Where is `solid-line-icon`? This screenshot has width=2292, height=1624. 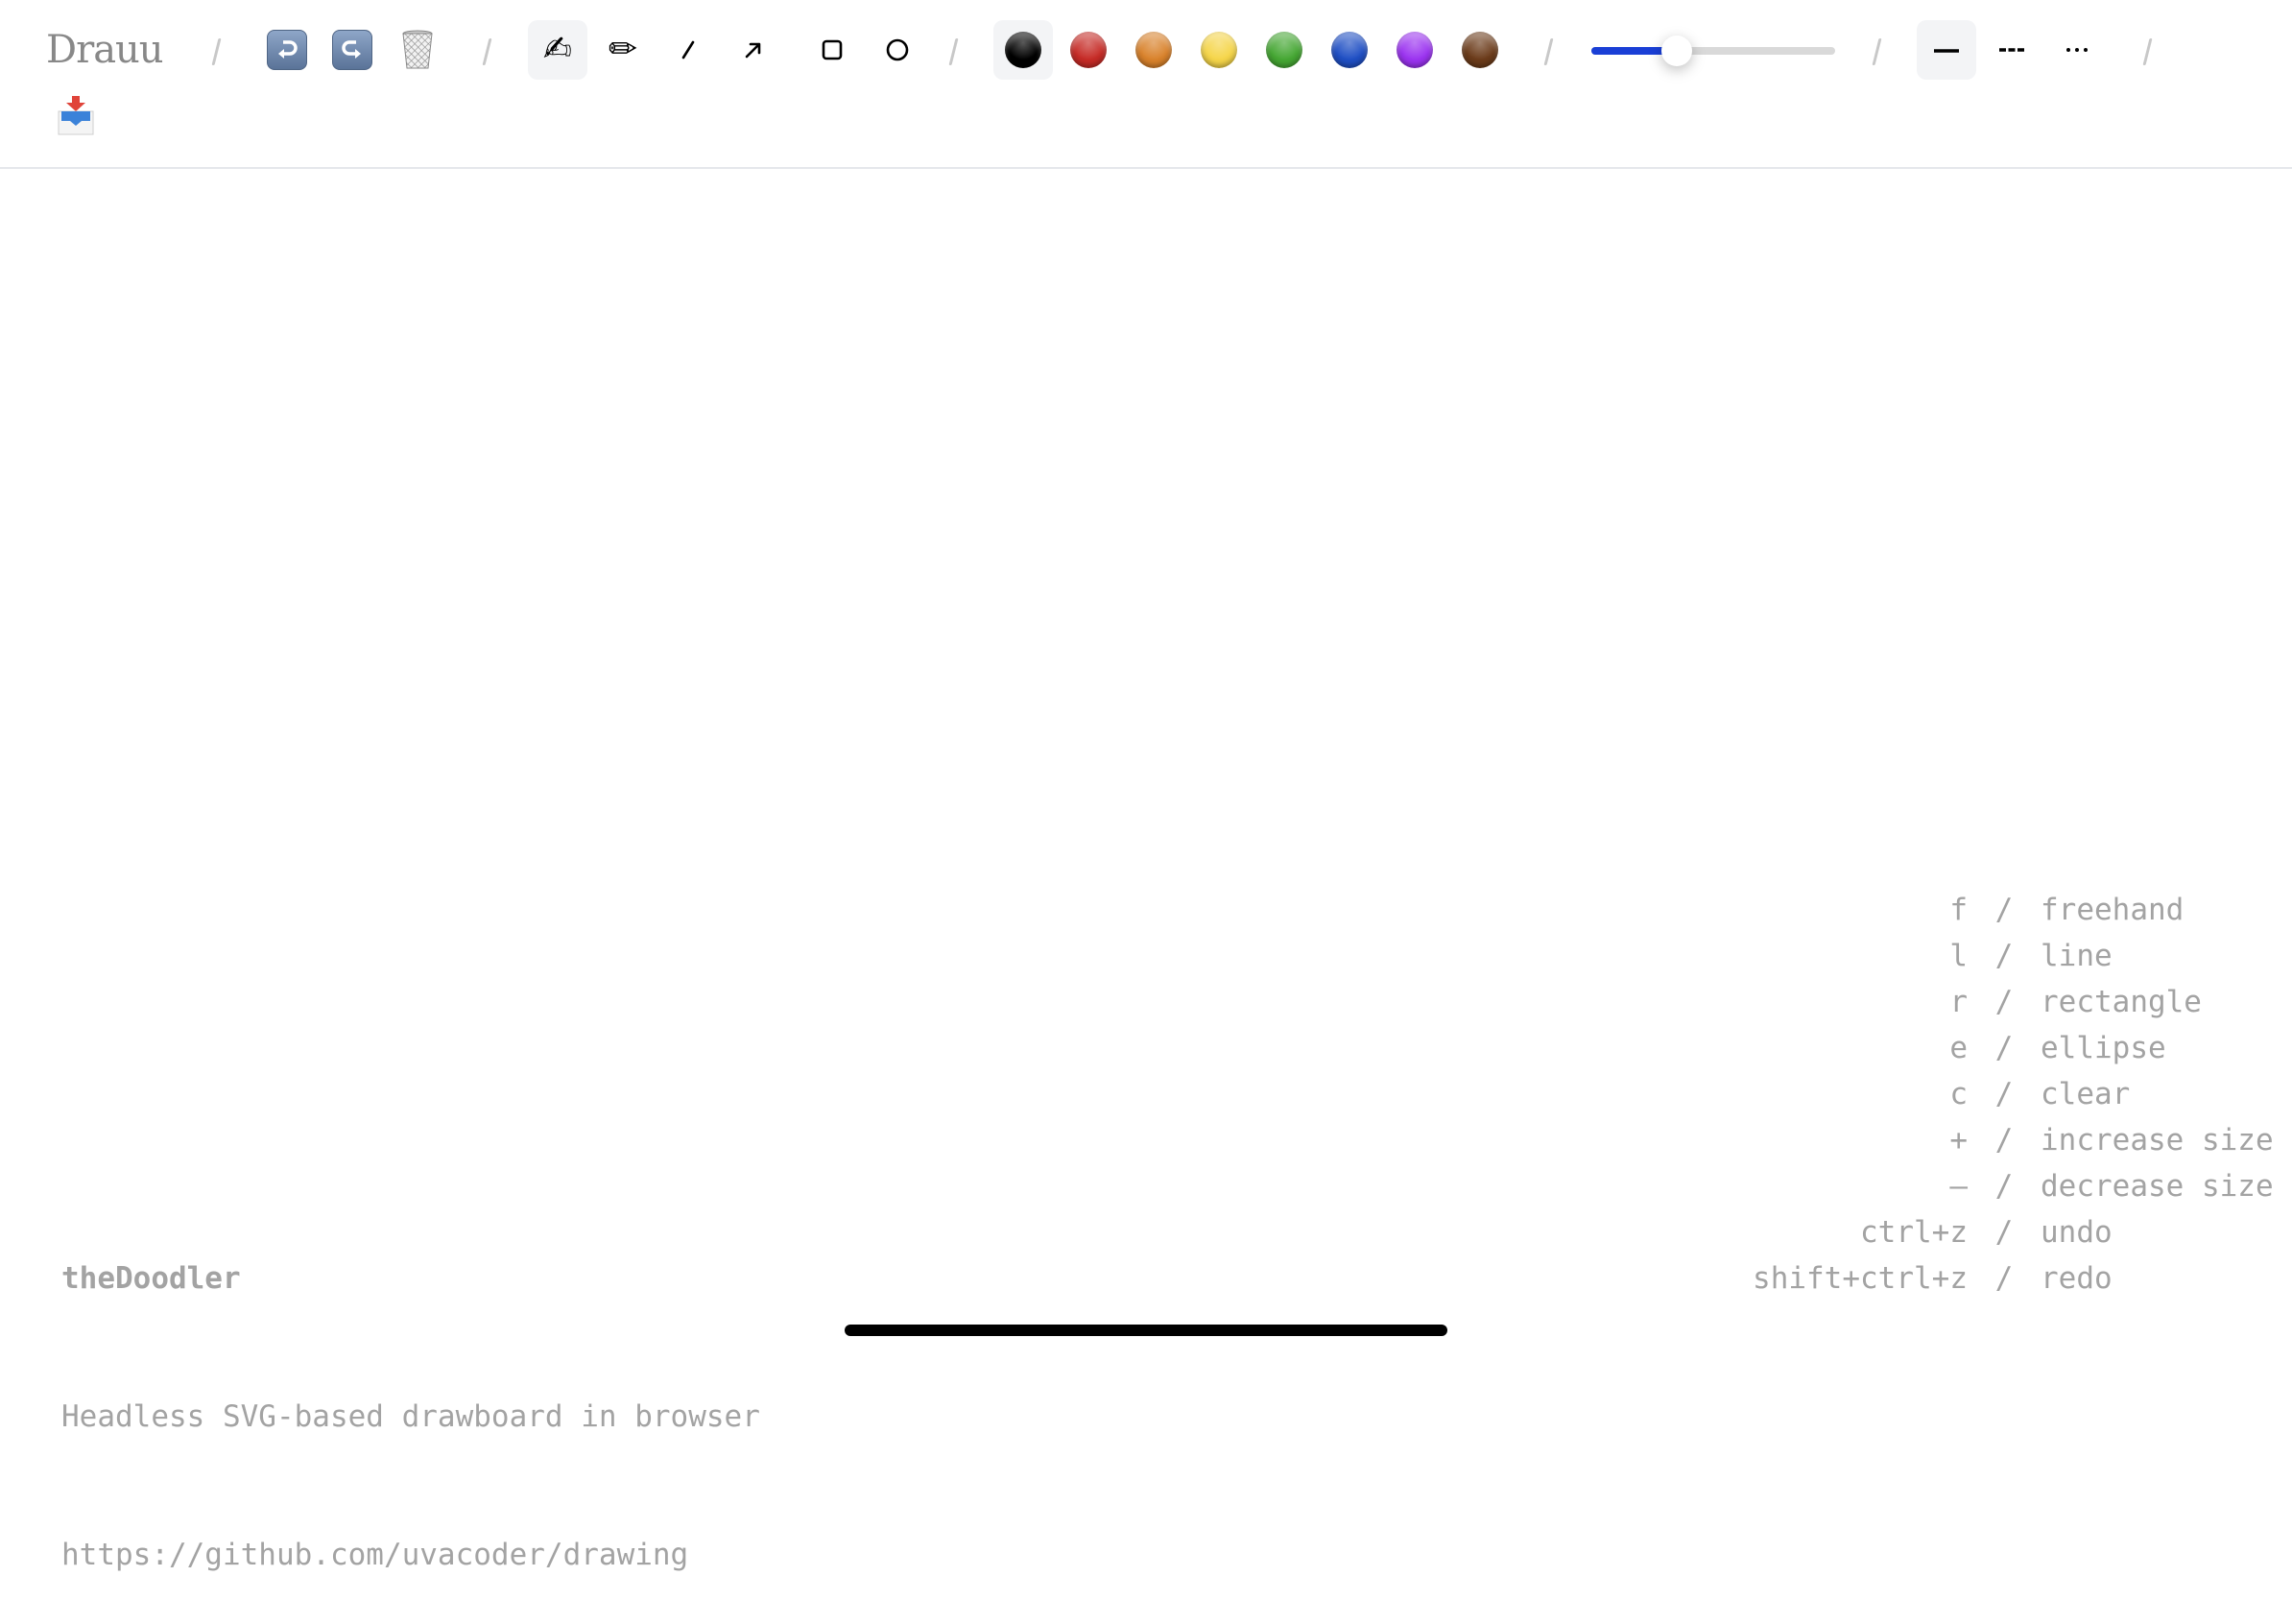
solid-line-icon is located at coordinates (1947, 51).